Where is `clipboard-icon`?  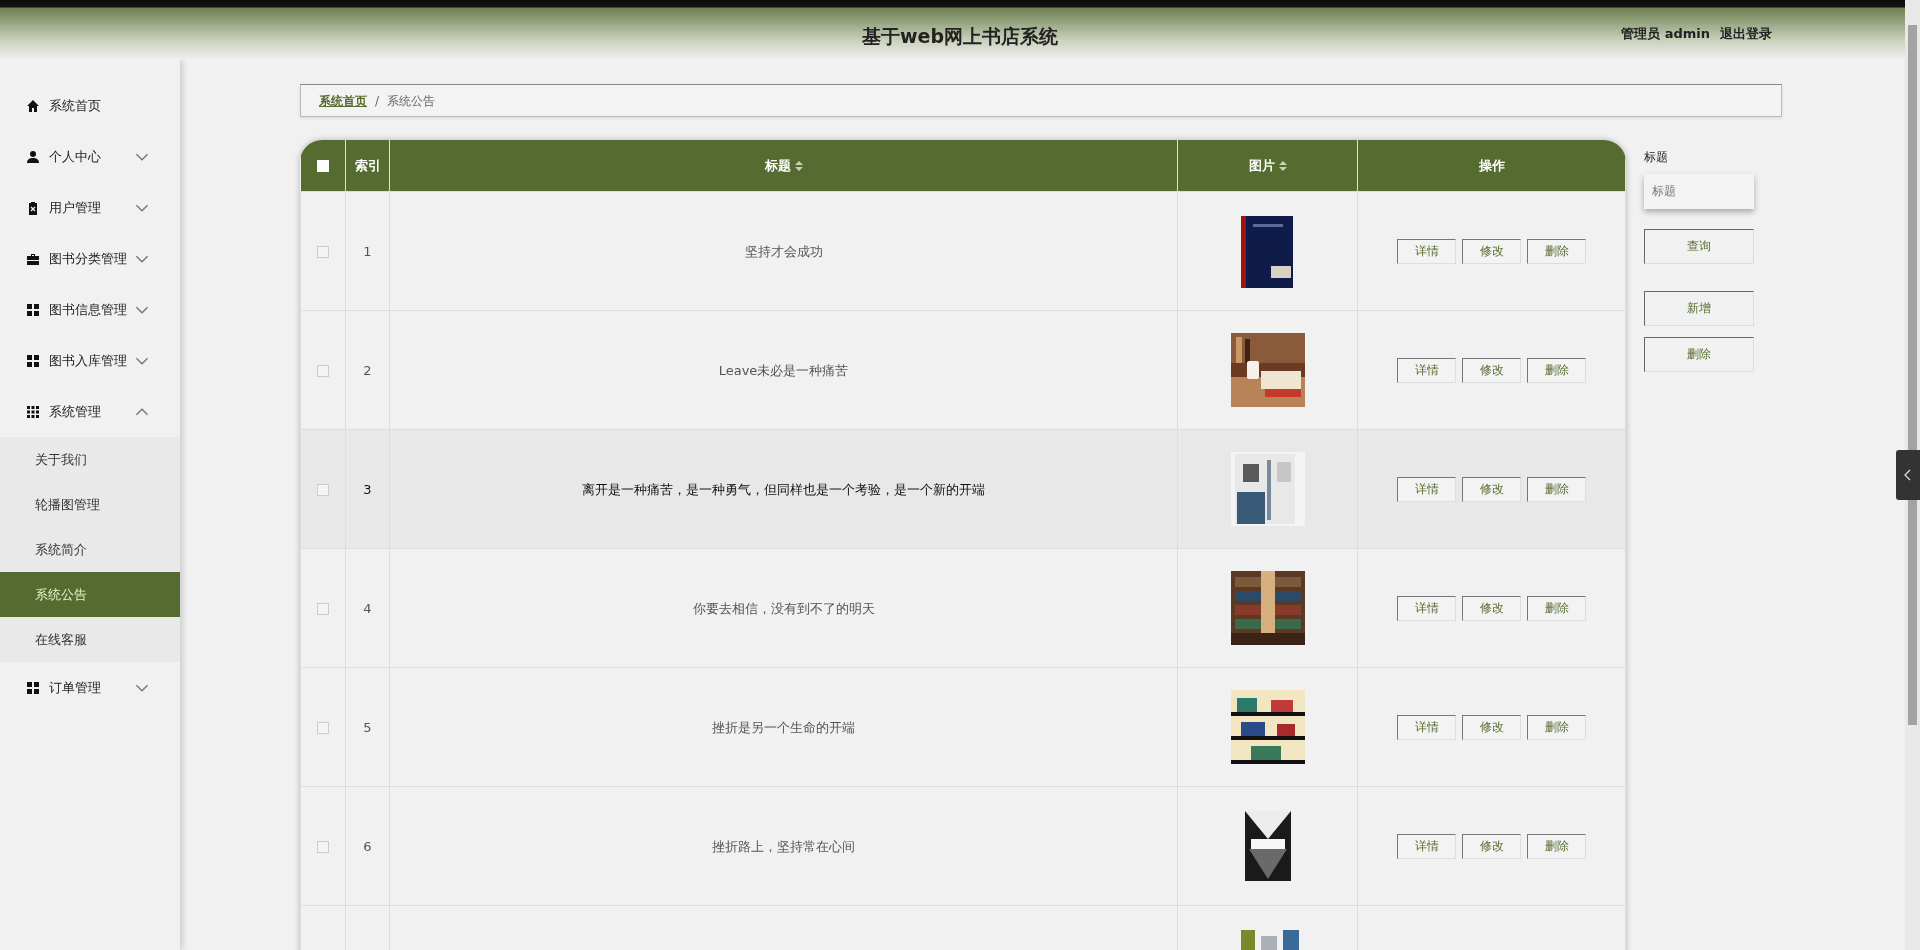
clipboard-icon is located at coordinates (33, 207).